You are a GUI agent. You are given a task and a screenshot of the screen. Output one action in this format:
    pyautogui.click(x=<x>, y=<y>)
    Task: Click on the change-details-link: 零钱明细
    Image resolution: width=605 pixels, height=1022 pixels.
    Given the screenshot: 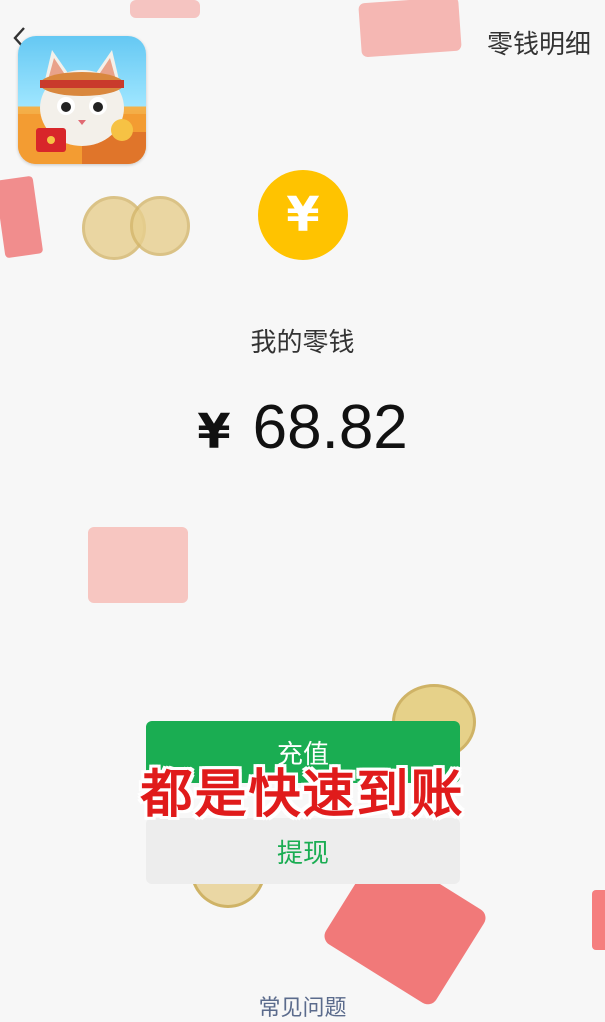 What is the action you would take?
    pyautogui.click(x=539, y=42)
    